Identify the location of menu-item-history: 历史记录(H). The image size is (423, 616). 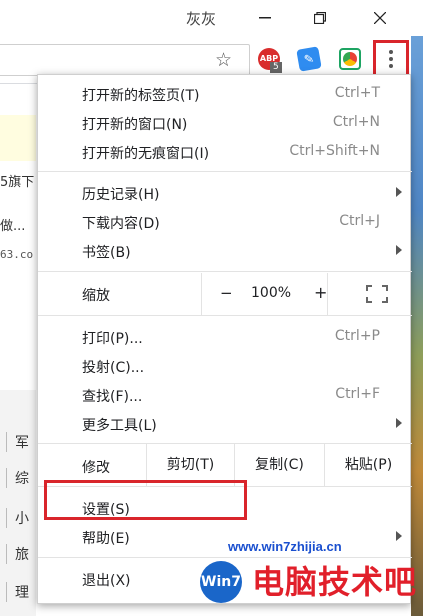
(225, 193).